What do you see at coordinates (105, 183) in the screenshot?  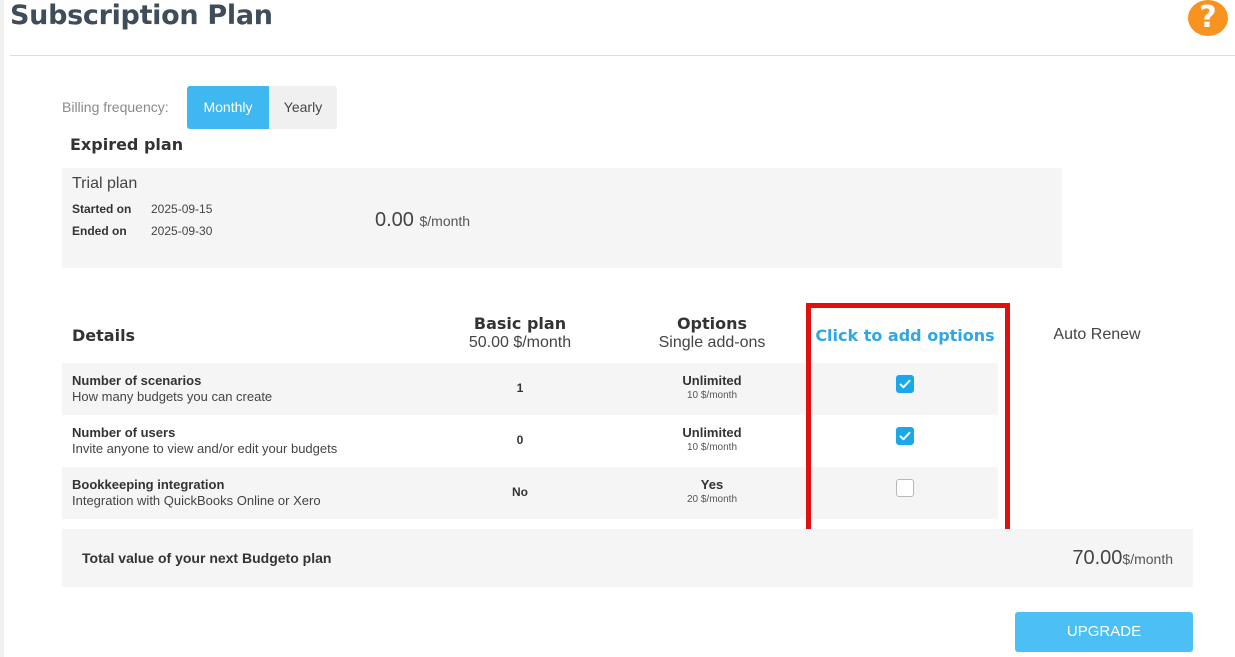 I see `trial-plan-name: Trial plan` at bounding box center [105, 183].